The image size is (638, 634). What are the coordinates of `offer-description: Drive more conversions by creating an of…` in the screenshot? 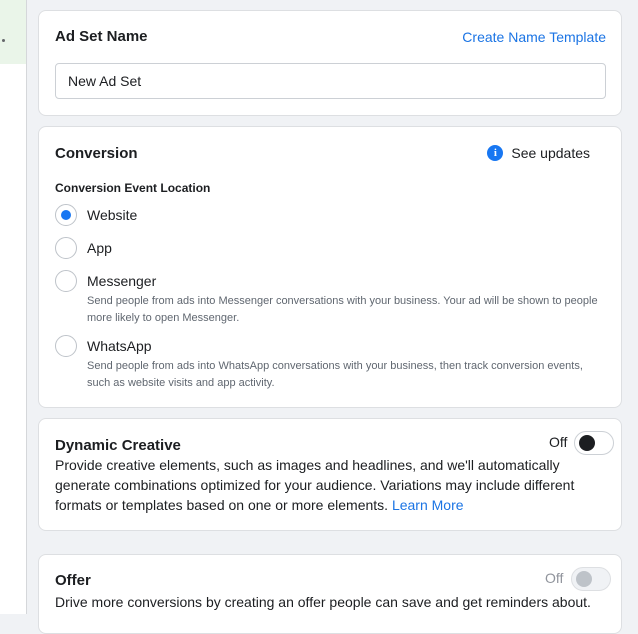 It's located at (323, 602).